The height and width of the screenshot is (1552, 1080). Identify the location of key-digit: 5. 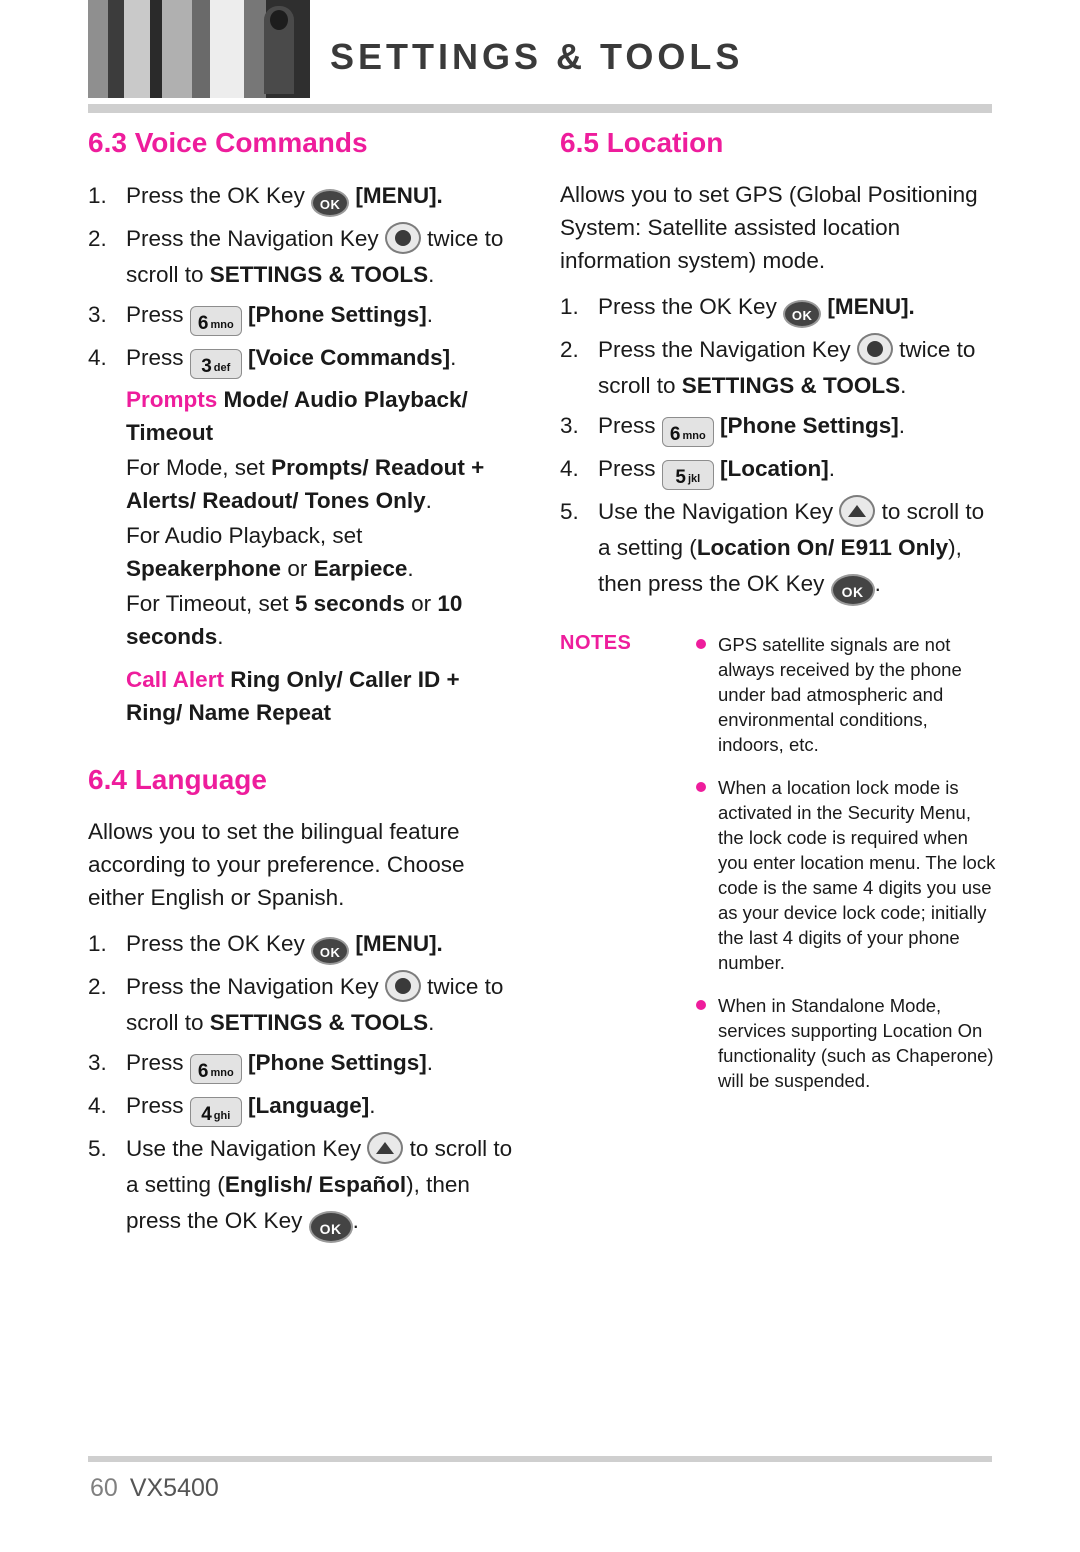
(680, 477).